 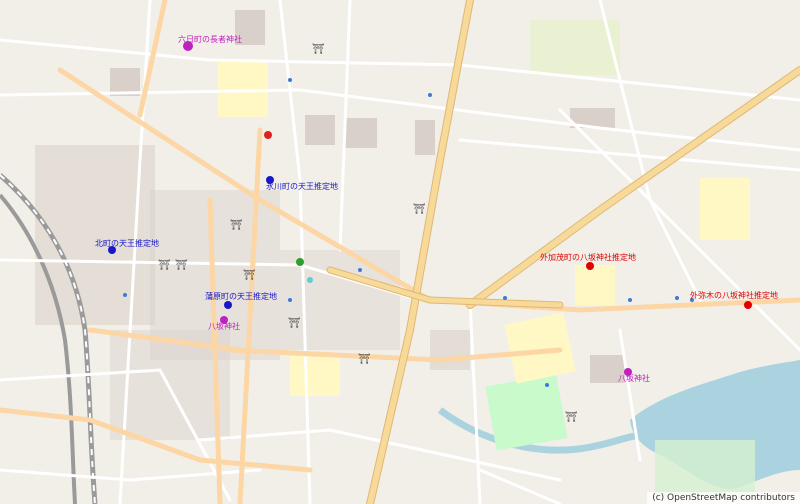 What do you see at coordinates (127, 243) in the screenshot?
I see `tenno-label-kitamachi: 北町の天王推定地` at bounding box center [127, 243].